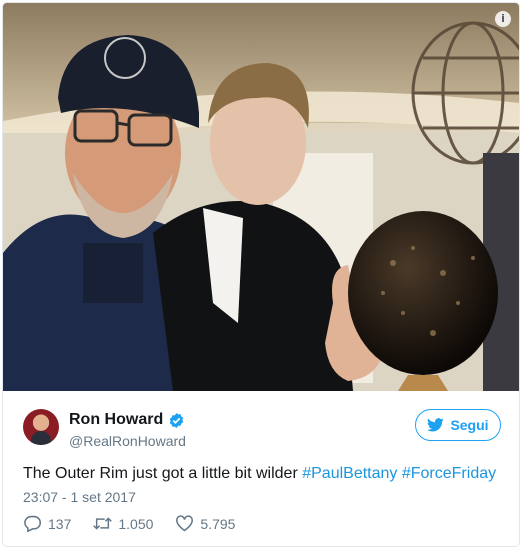 The width and height of the screenshot is (522, 549). I want to click on author-handle: @RealRonHoward, so click(127, 441).